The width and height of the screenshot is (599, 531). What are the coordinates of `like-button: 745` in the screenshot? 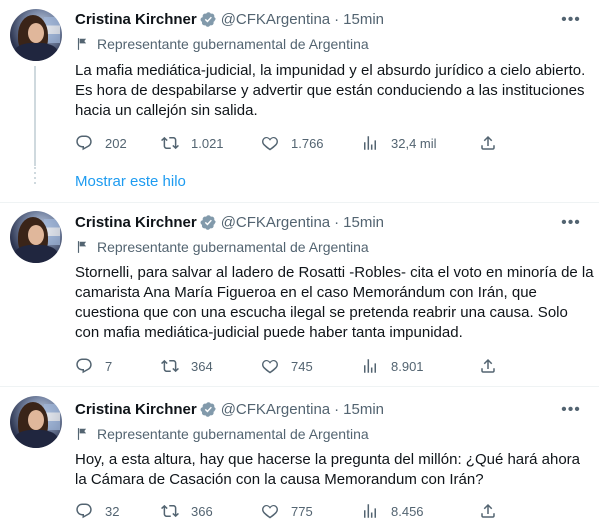 It's located at (311, 366).